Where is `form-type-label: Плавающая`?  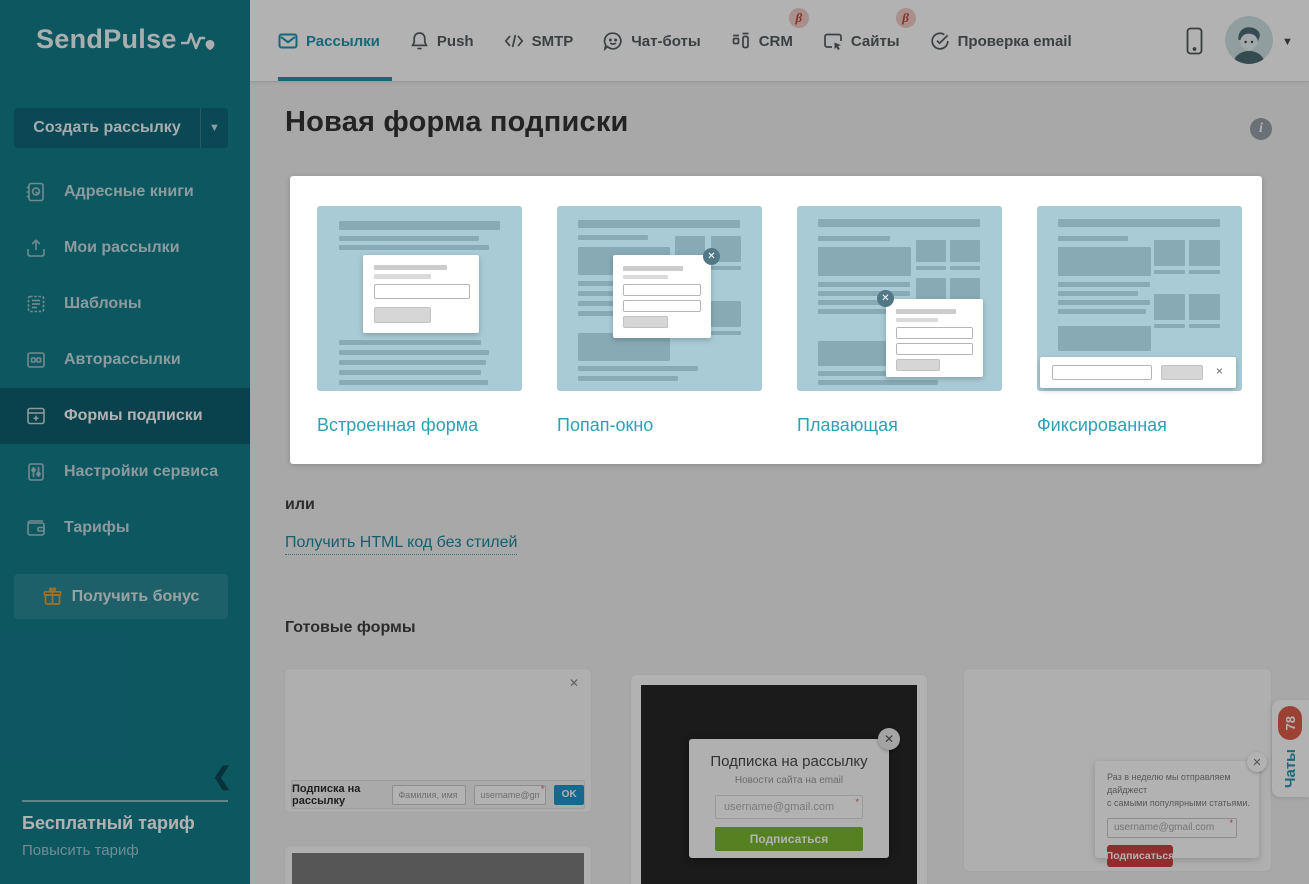
form-type-label: Плавающая is located at coordinates (899, 425).